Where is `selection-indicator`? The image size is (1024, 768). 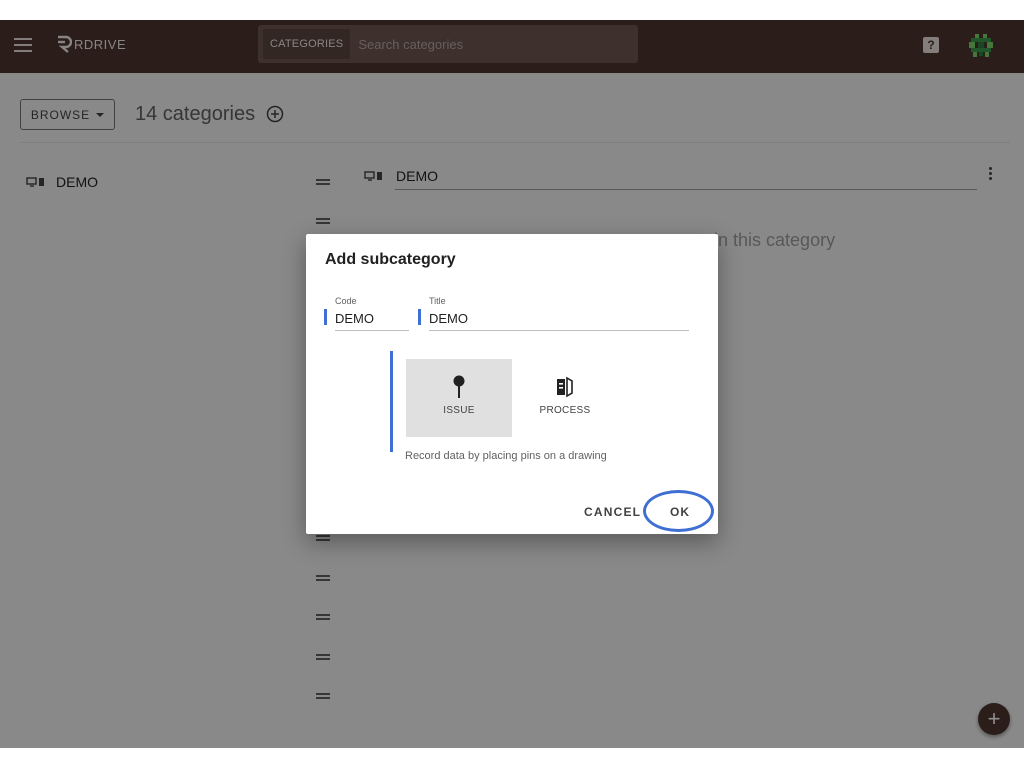
selection-indicator is located at coordinates (391, 401).